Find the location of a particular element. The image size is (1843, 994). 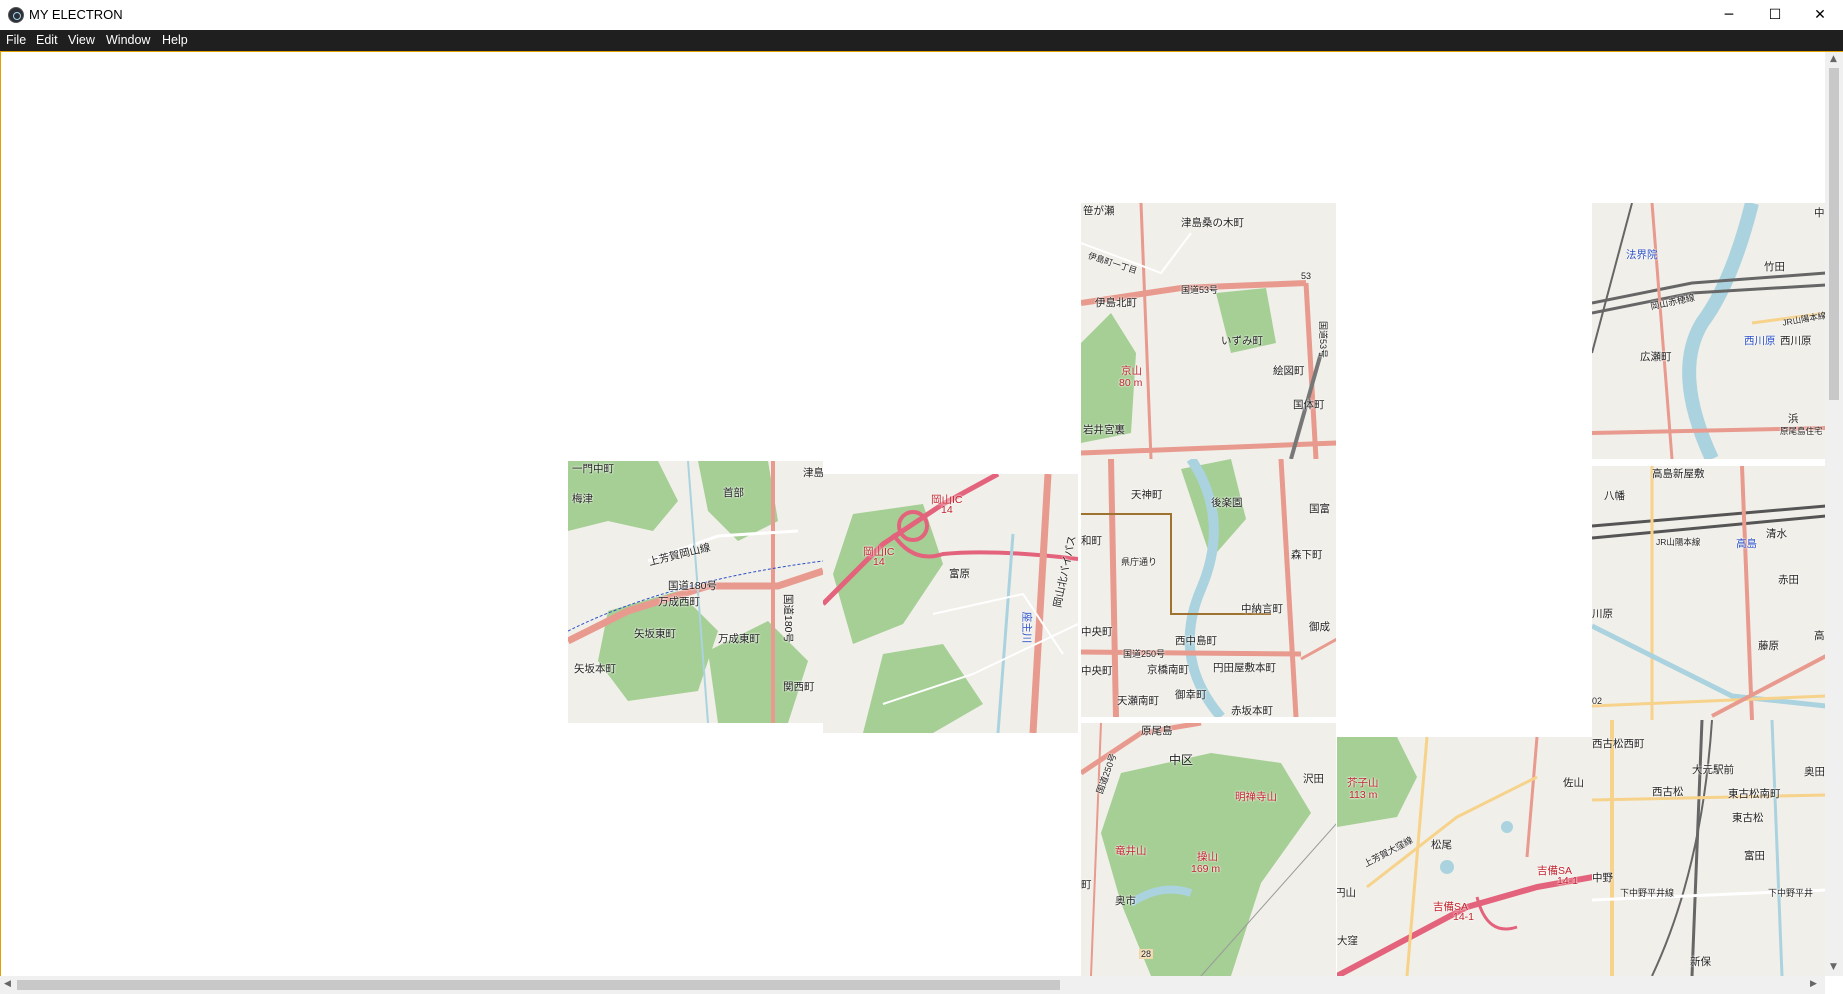

scroll-up-arrow-icon: ▲ is located at coordinates (1833, 59).